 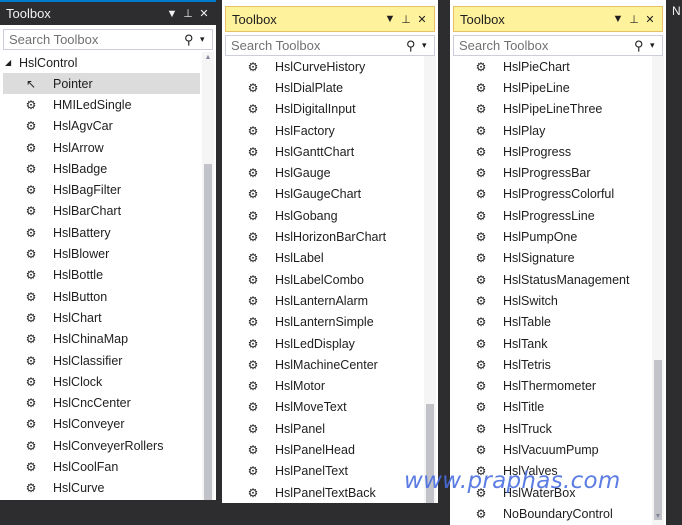 I want to click on toolbox-item: ⚙ HslProgress, so click(x=551, y=151).